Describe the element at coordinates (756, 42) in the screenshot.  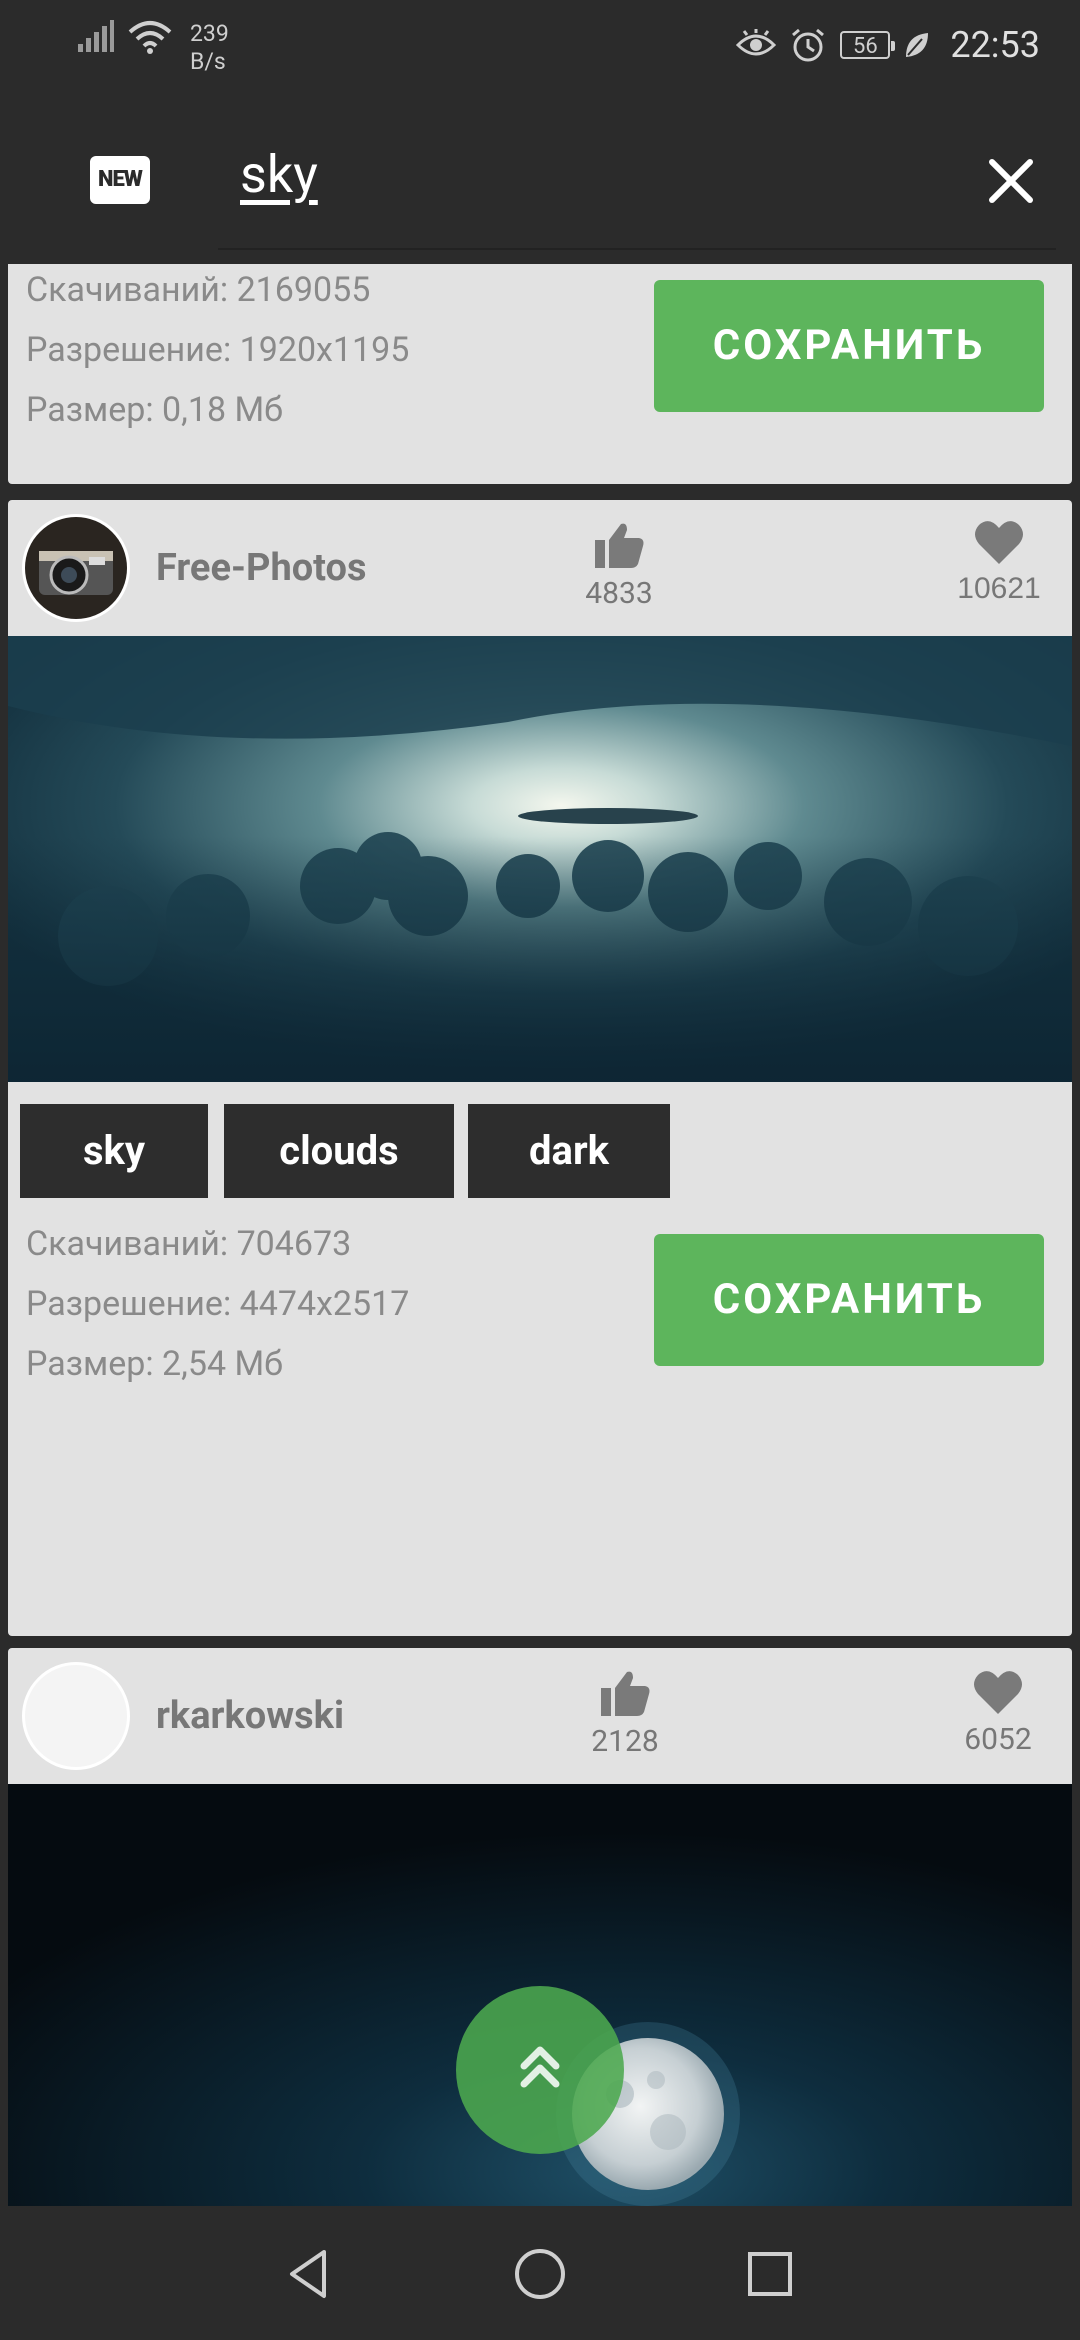
I see `eye-icon` at that location.